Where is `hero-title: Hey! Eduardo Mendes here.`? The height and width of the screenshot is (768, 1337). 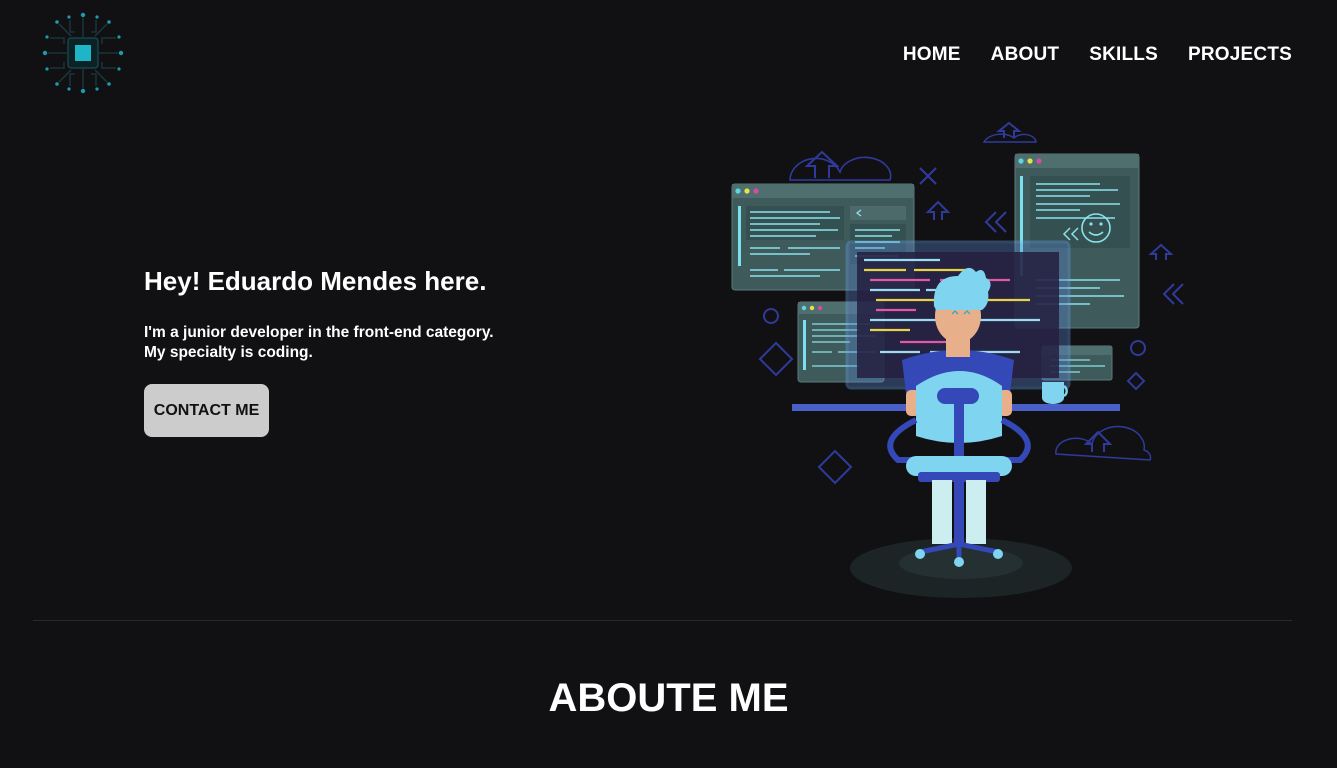
hero-title: Hey! Eduardo Mendes here. is located at coordinates (315, 281).